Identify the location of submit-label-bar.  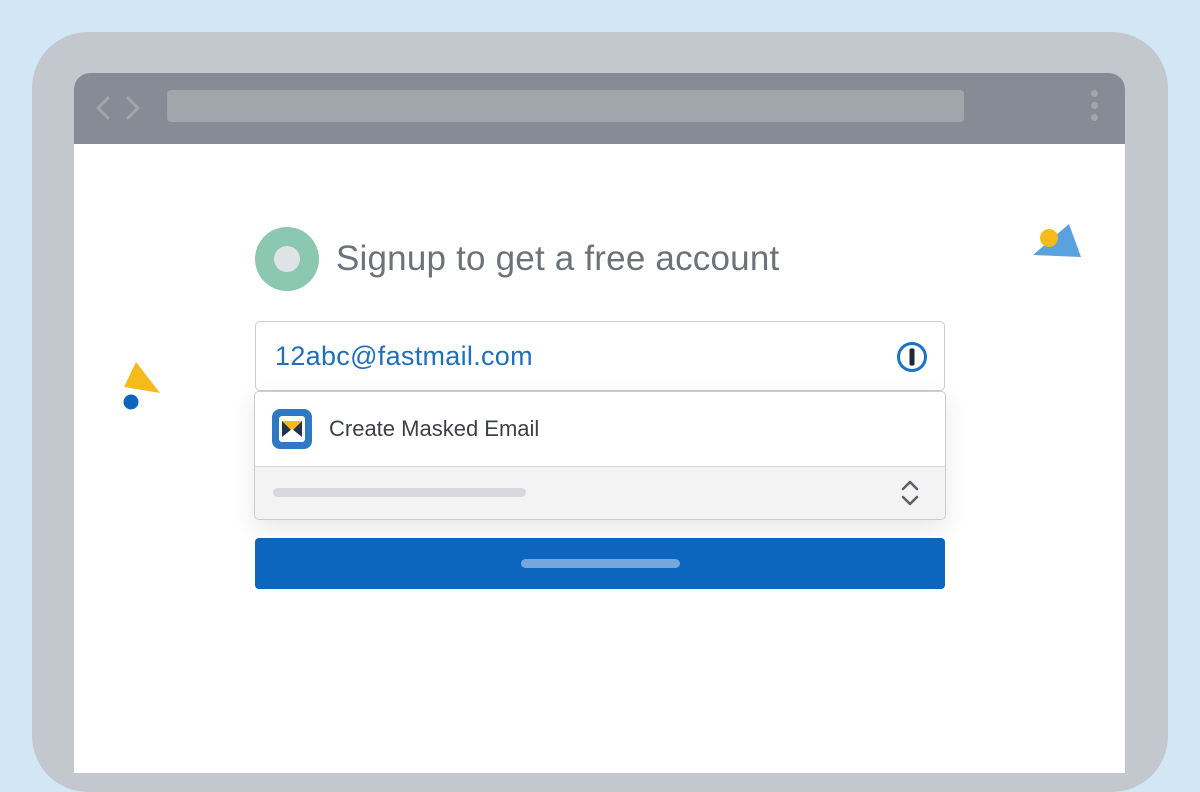
(600, 563).